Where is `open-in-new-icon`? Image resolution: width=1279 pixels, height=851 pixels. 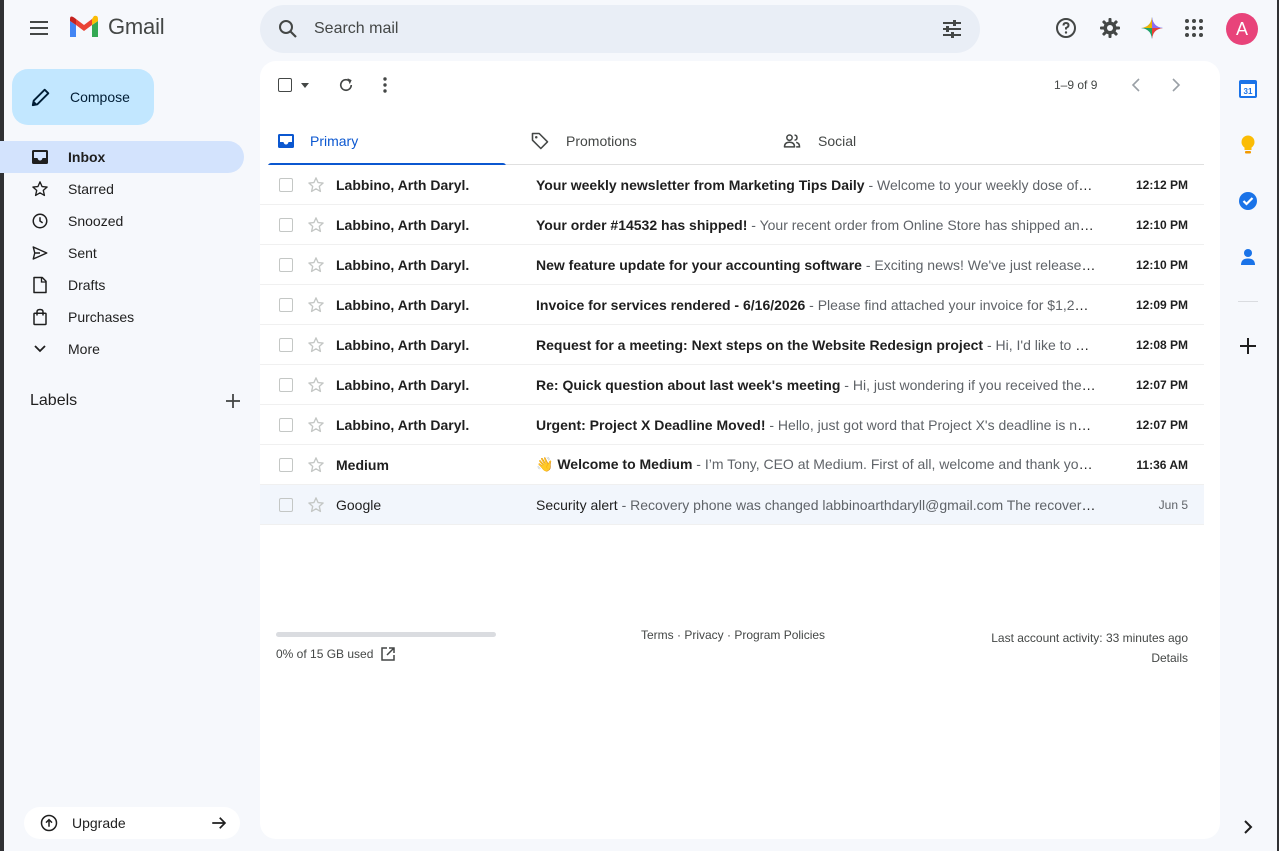 open-in-new-icon is located at coordinates (388, 654).